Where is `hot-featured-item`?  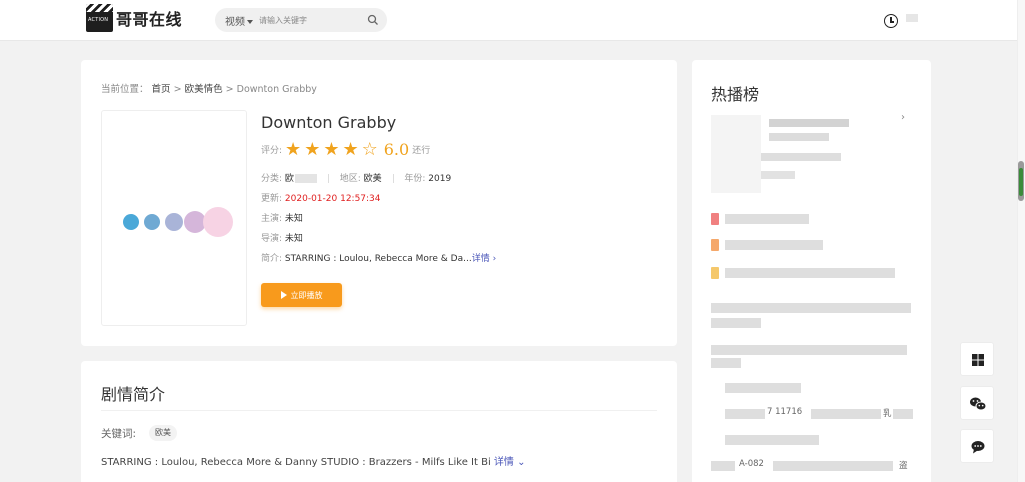 hot-featured-item is located at coordinates (813, 155).